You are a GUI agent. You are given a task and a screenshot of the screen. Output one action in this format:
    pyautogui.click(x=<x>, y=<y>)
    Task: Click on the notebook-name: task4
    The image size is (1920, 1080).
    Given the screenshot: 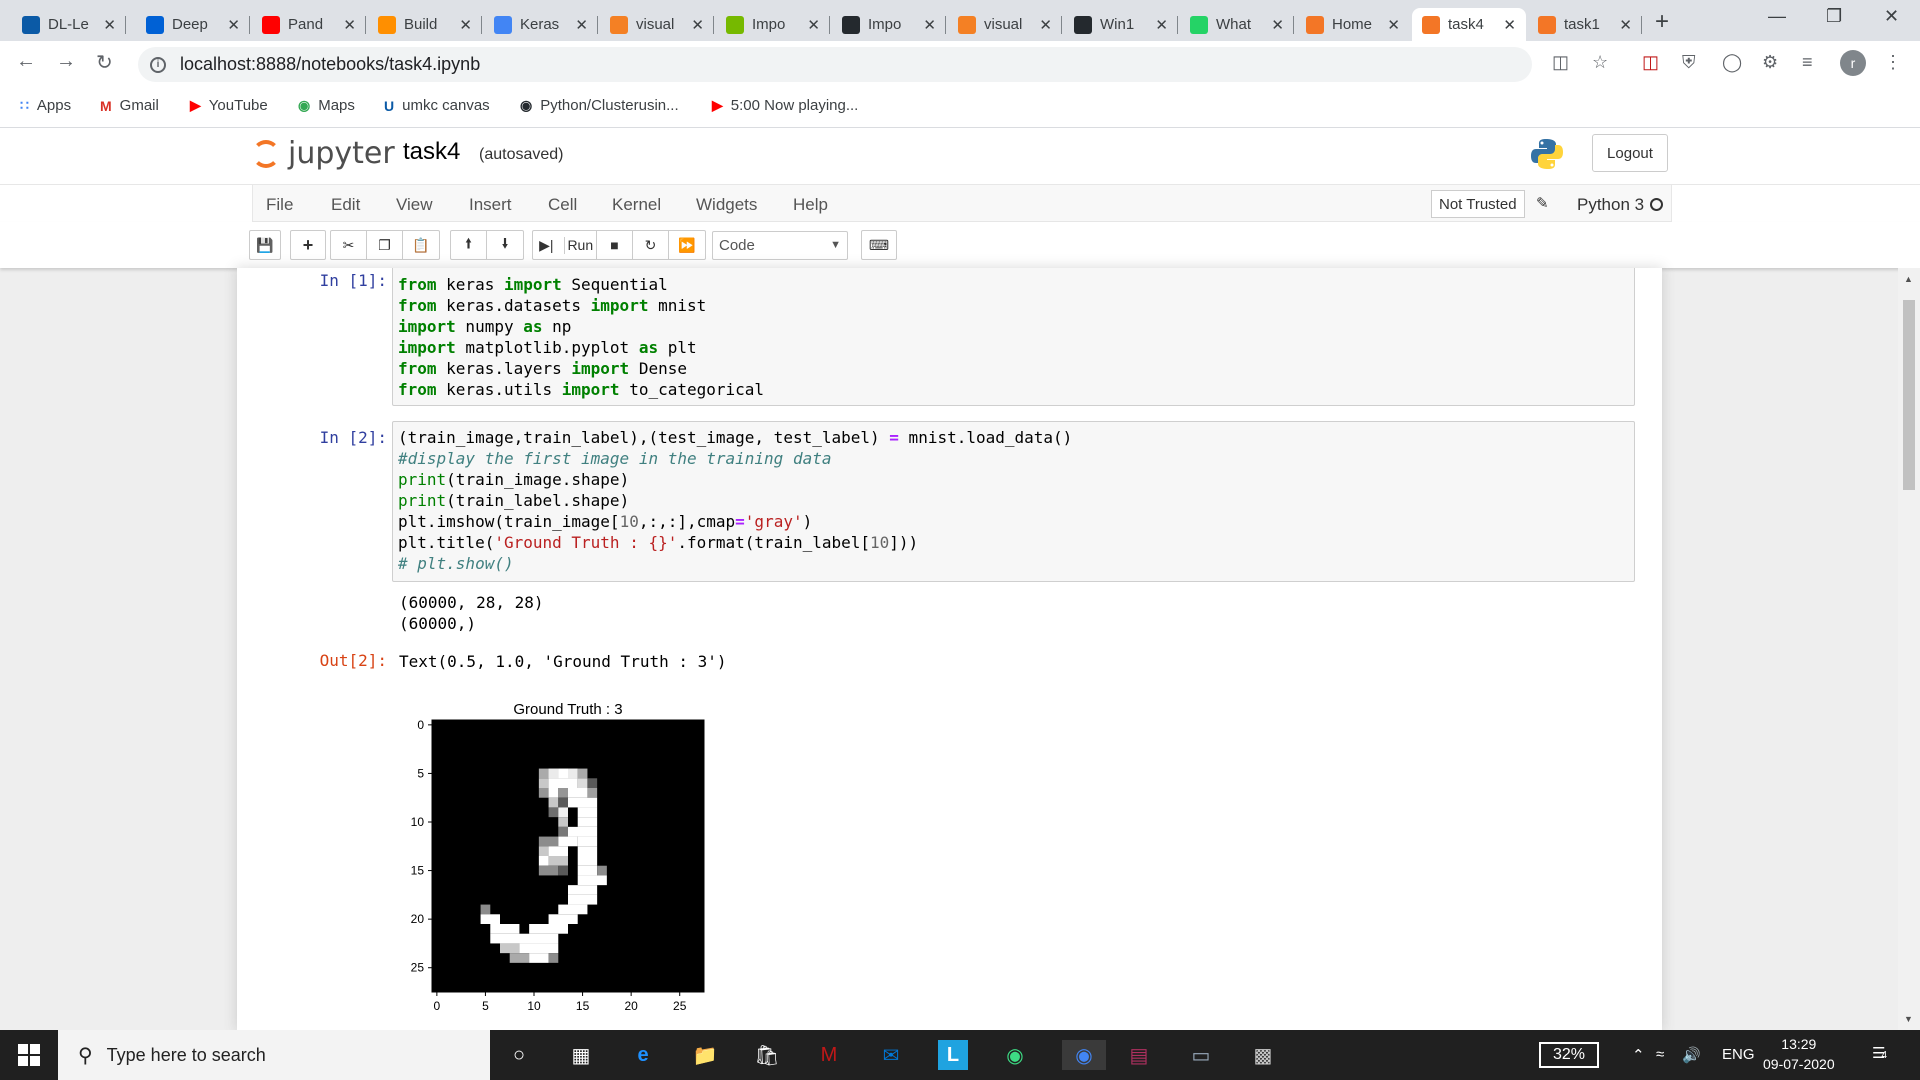 What is the action you would take?
    pyautogui.click(x=431, y=152)
    